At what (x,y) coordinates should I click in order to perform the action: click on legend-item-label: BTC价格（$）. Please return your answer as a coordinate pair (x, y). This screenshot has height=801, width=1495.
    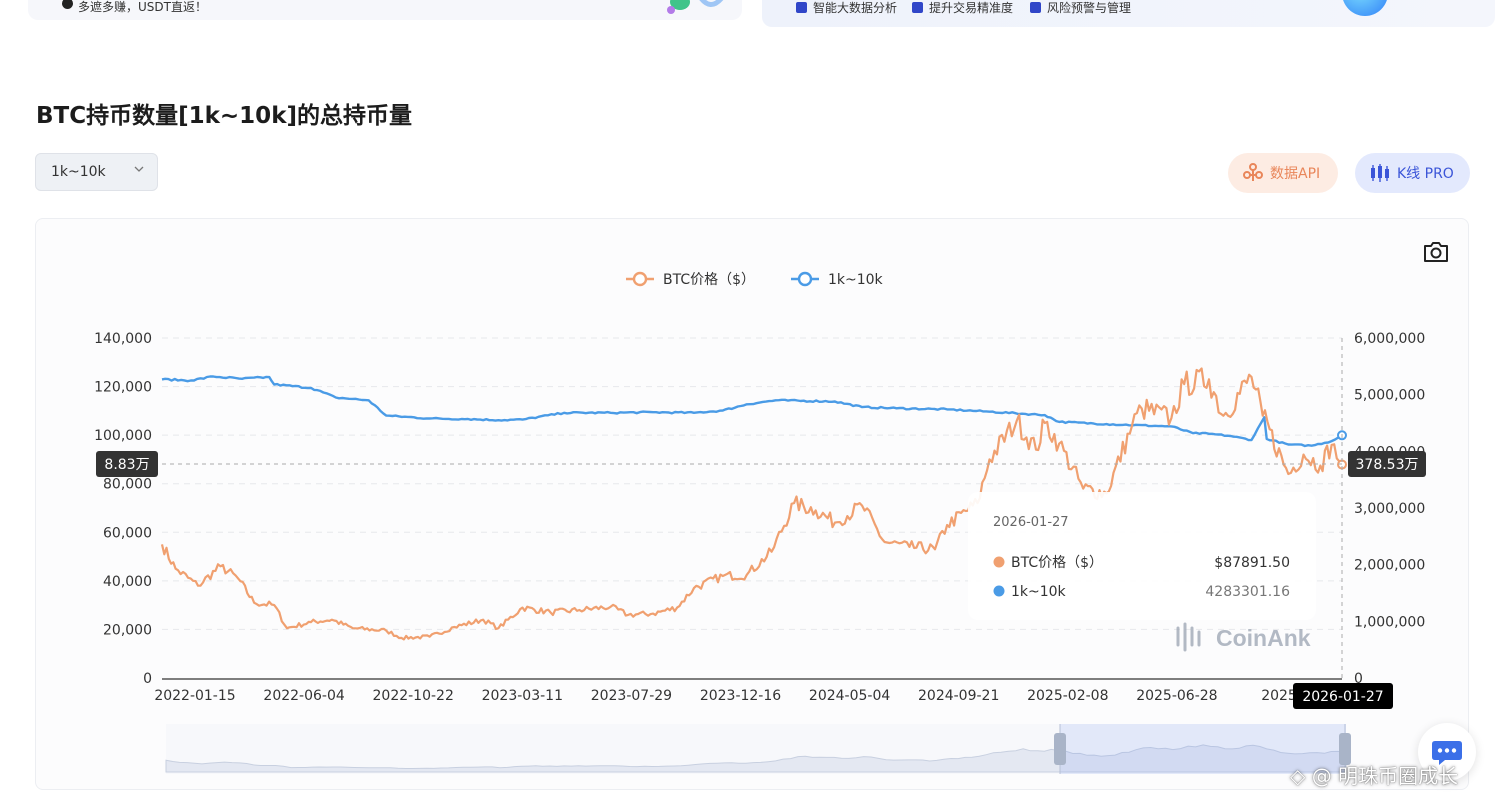
    Looking at the image, I should click on (709, 280).